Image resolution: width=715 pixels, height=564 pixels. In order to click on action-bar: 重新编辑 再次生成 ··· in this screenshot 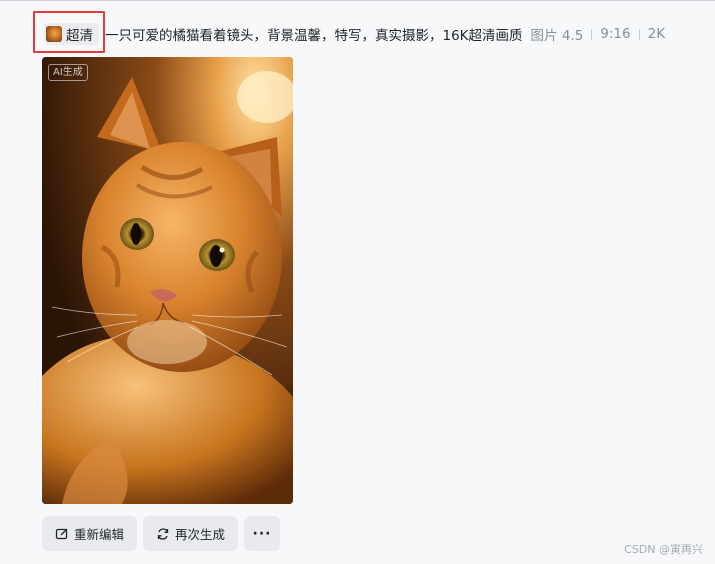, I will do `click(161, 533)`.